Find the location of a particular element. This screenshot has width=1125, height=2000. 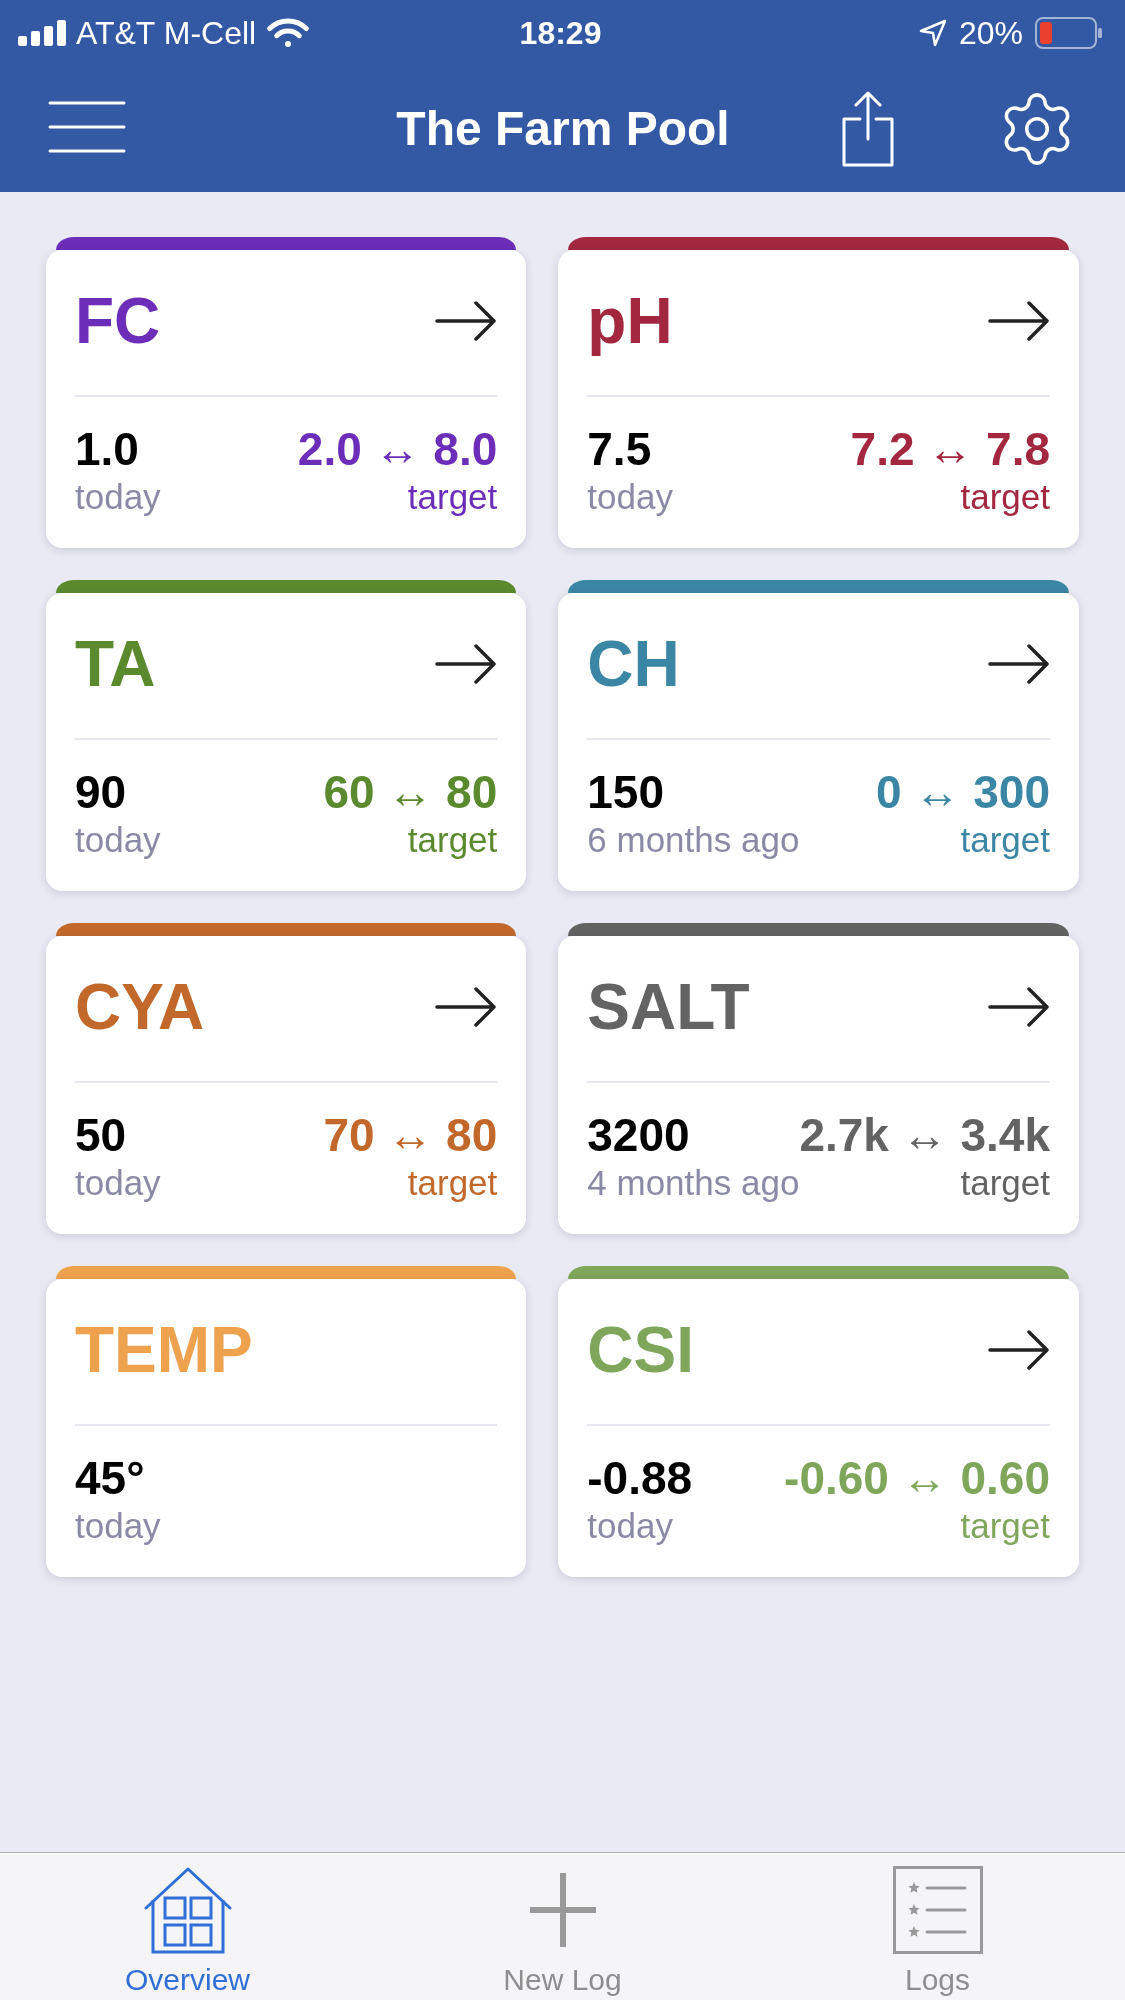

card-title: SALT is located at coordinates (668, 1007).